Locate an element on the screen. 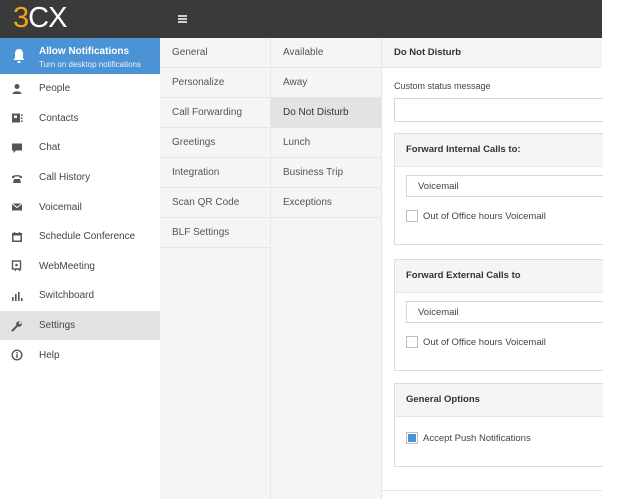 The height and width of the screenshot is (499, 617). nav-label: Call History is located at coordinates (65, 178).